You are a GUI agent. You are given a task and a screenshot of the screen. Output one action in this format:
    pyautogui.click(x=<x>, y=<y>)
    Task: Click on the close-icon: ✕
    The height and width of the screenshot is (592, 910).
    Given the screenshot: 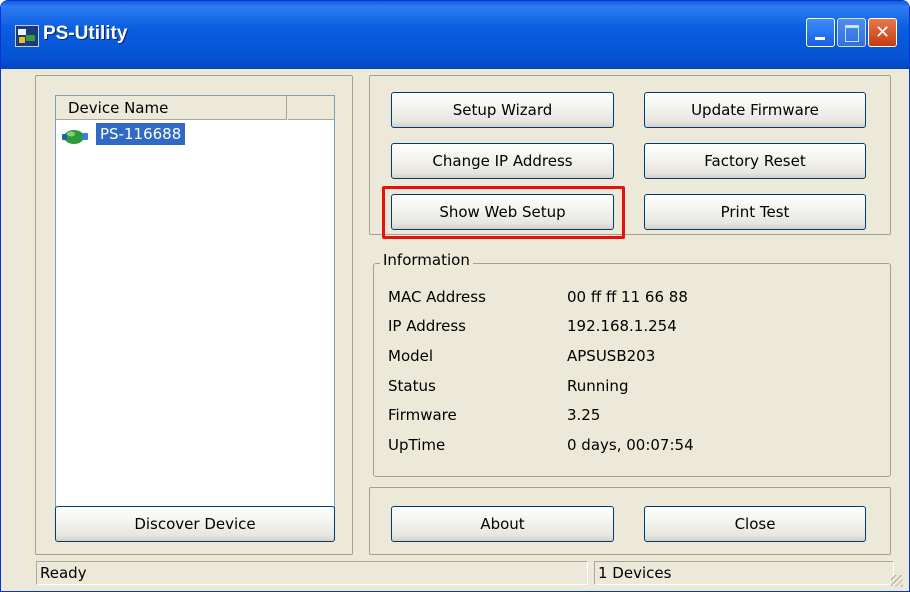 What is the action you would take?
    pyautogui.click(x=882, y=32)
    